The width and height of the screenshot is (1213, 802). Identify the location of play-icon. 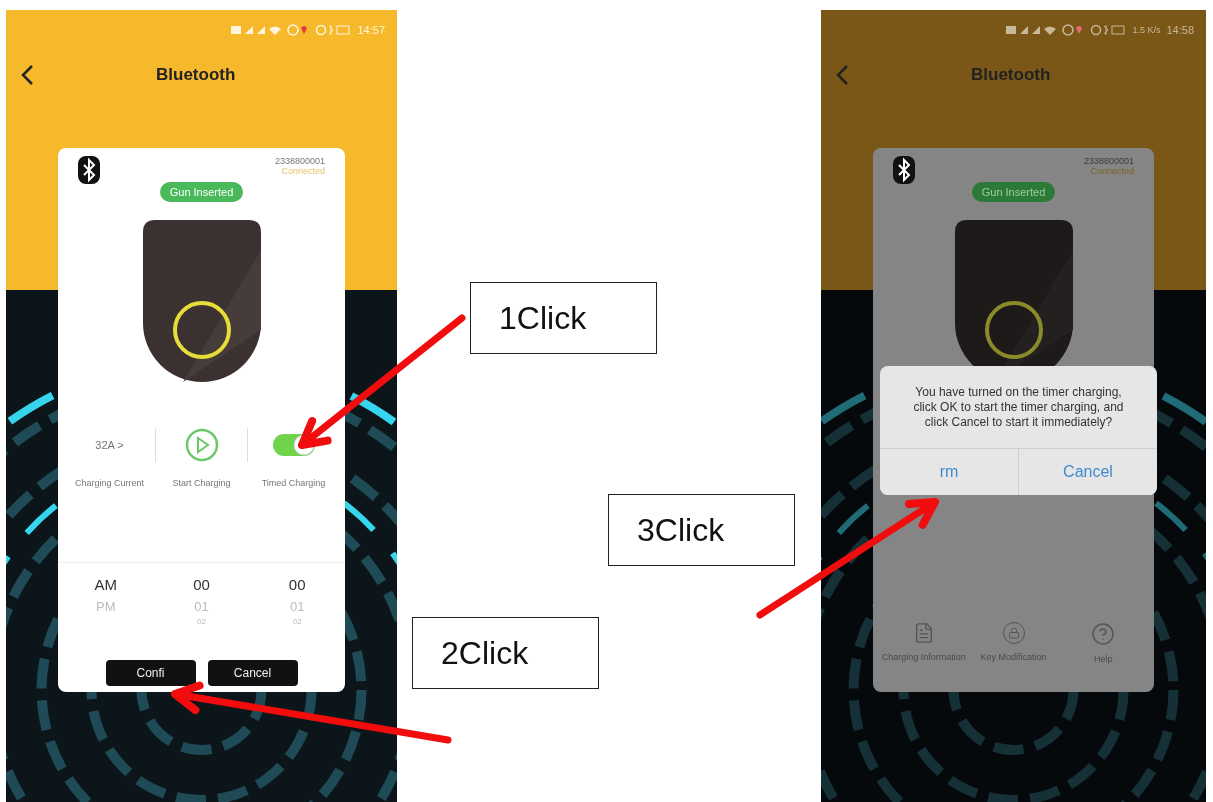
(201, 445).